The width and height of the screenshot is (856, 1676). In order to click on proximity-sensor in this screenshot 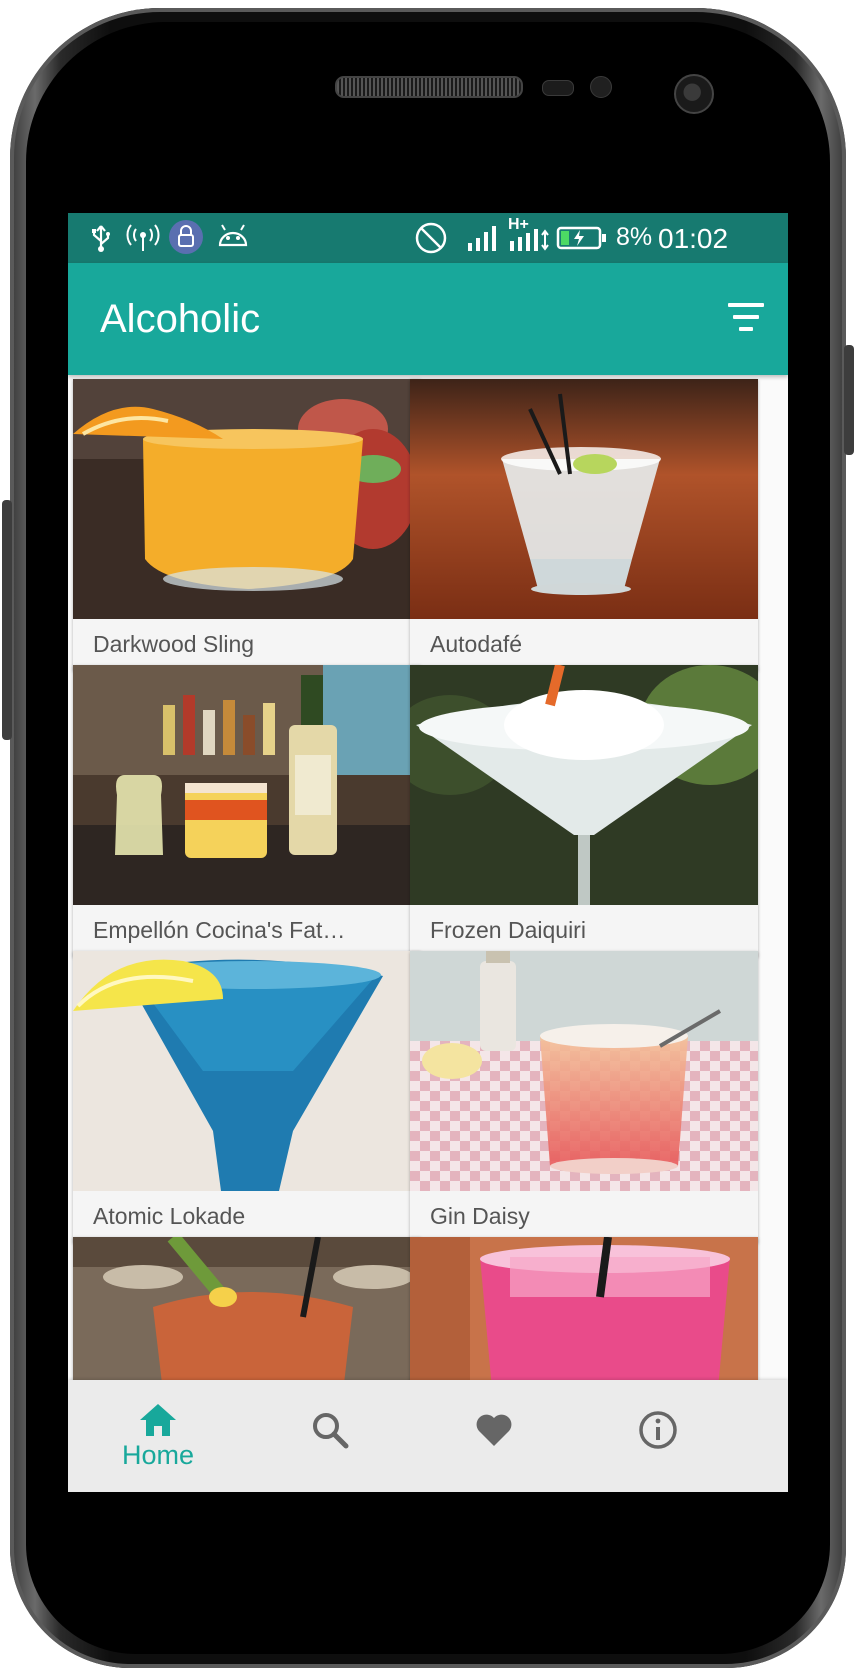, I will do `click(558, 88)`.